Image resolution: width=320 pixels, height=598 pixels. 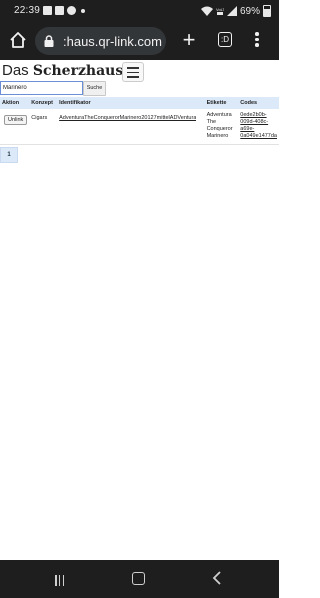 I want to click on overflow-menu-icon, so click(x=257, y=40).